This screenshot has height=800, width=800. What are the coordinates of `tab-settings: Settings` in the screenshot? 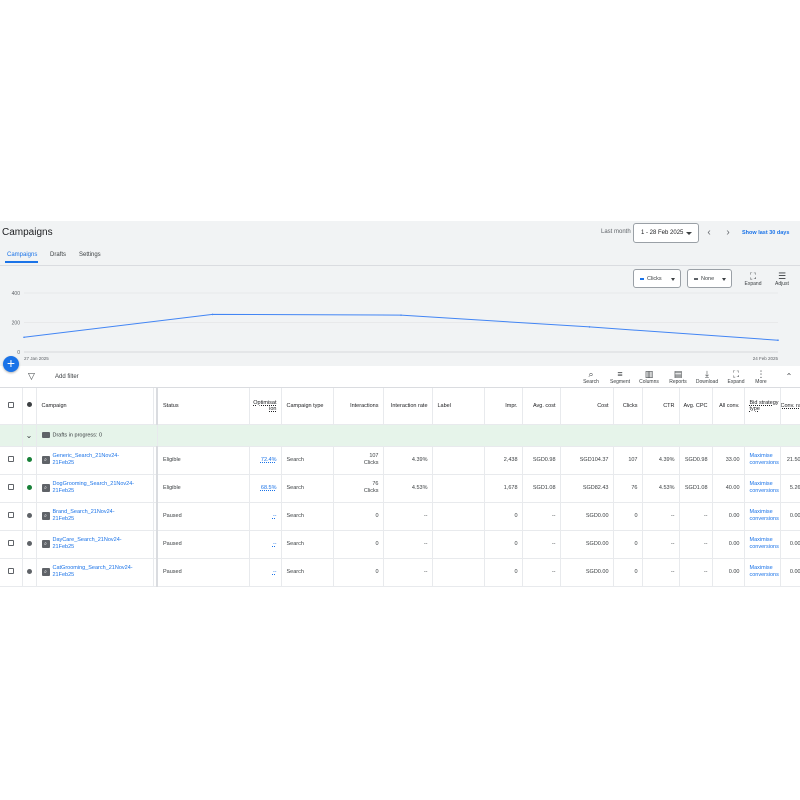 It's located at (90, 255).